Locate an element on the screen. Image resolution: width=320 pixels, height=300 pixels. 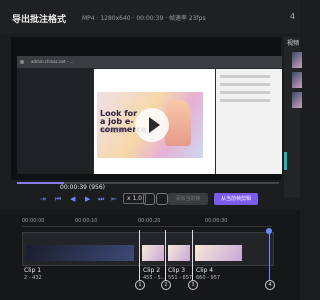
step-forward-icon: ▶ is located at coordinates (87, 199).